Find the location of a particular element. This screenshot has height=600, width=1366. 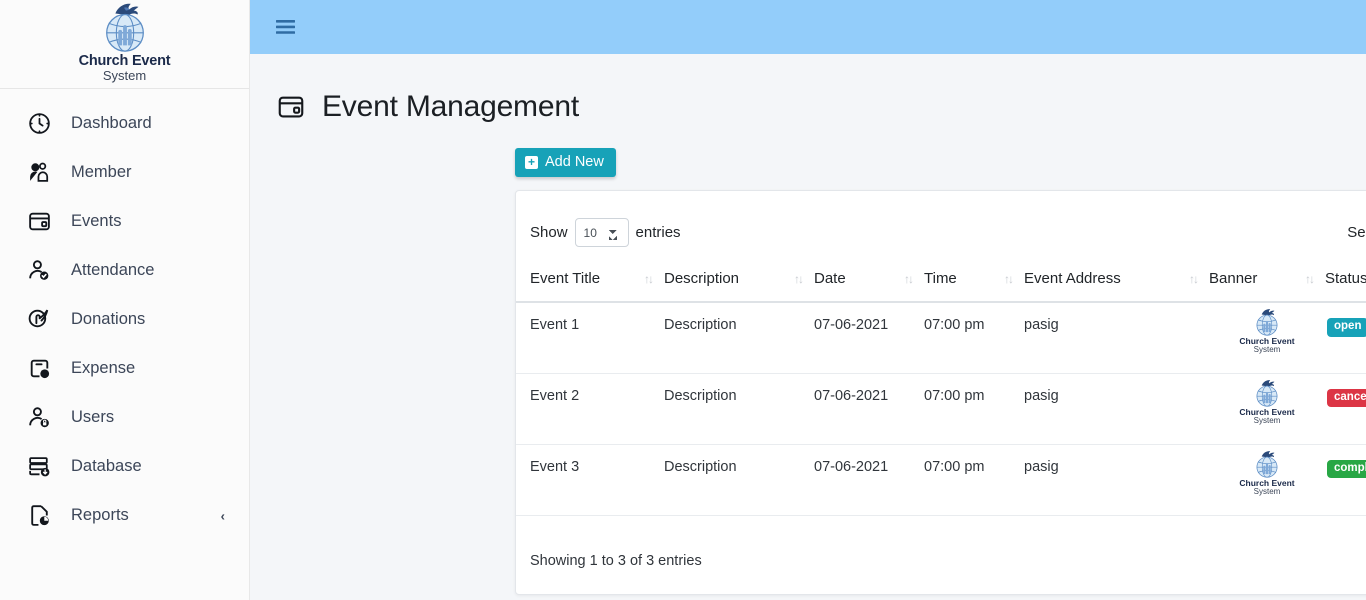

expense-dollar-icon: $ is located at coordinates (39, 369).